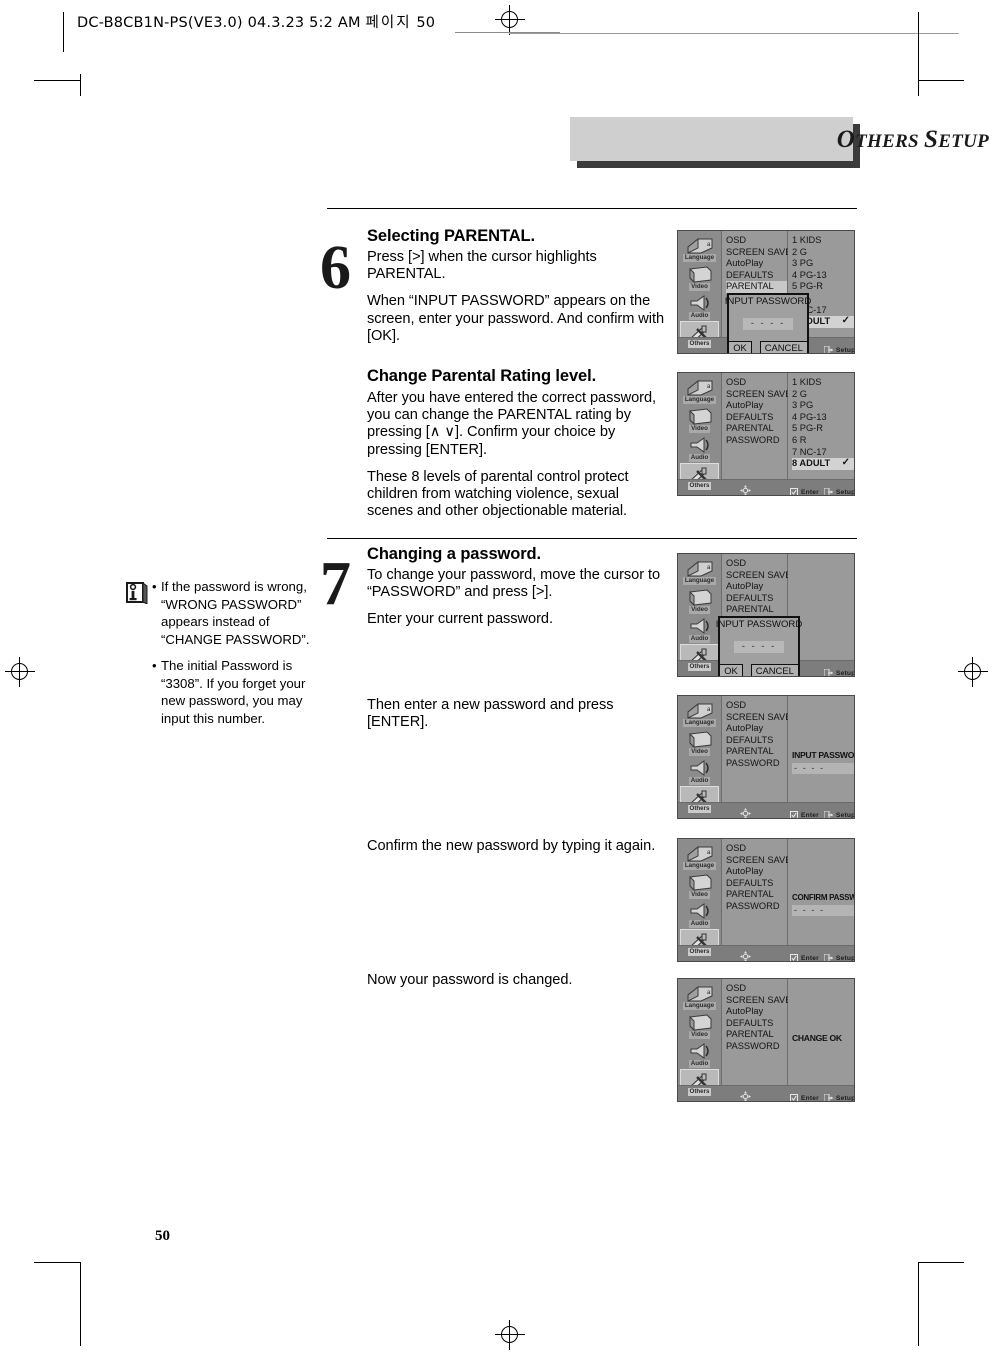  I want to click on page-title-rest-1: THERS, so click(889, 141).